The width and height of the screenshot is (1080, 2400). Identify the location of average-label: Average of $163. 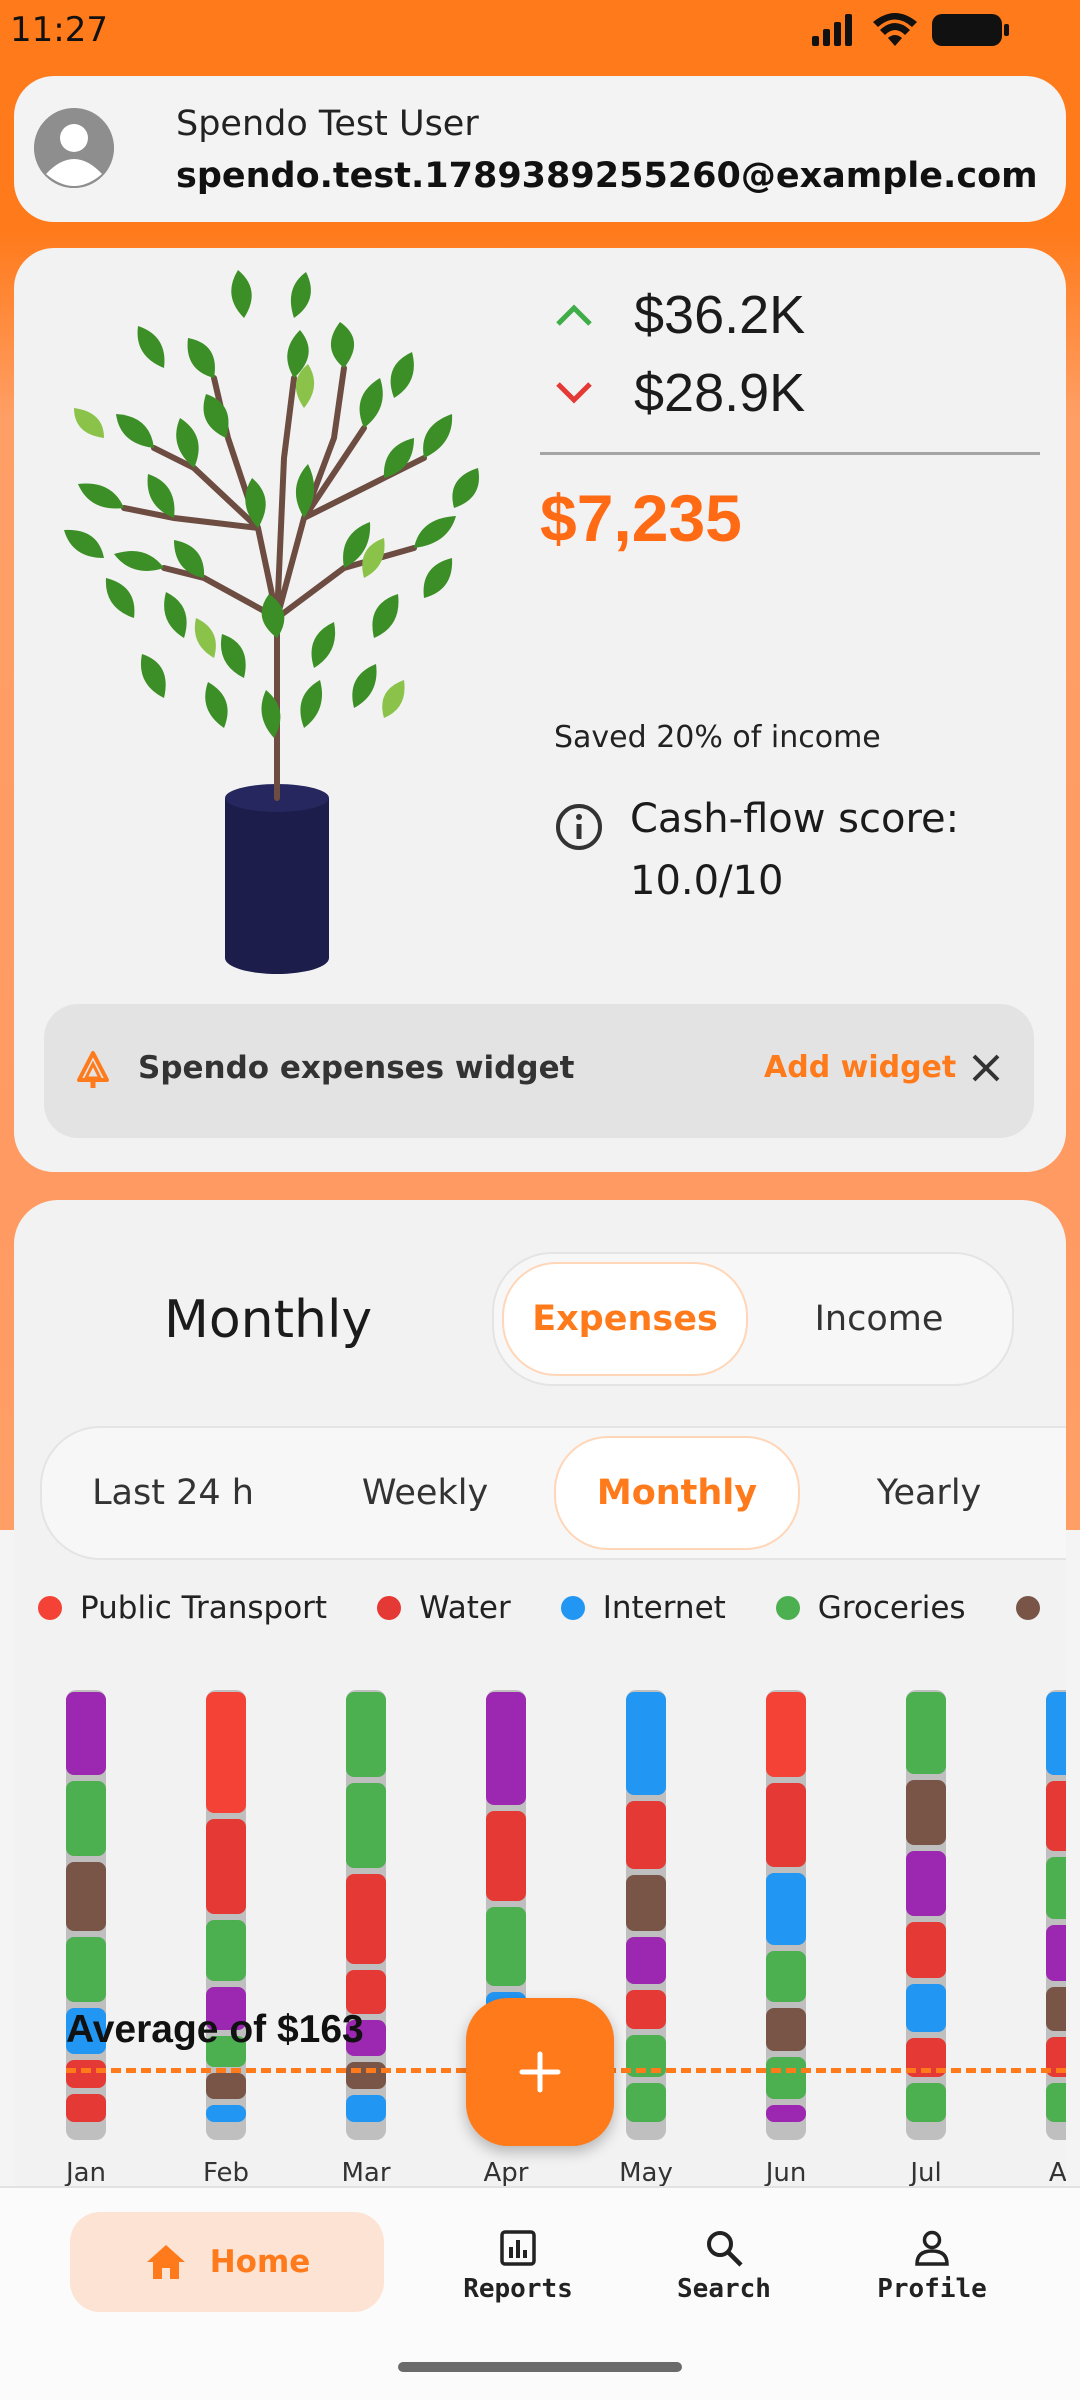
(215, 2029).